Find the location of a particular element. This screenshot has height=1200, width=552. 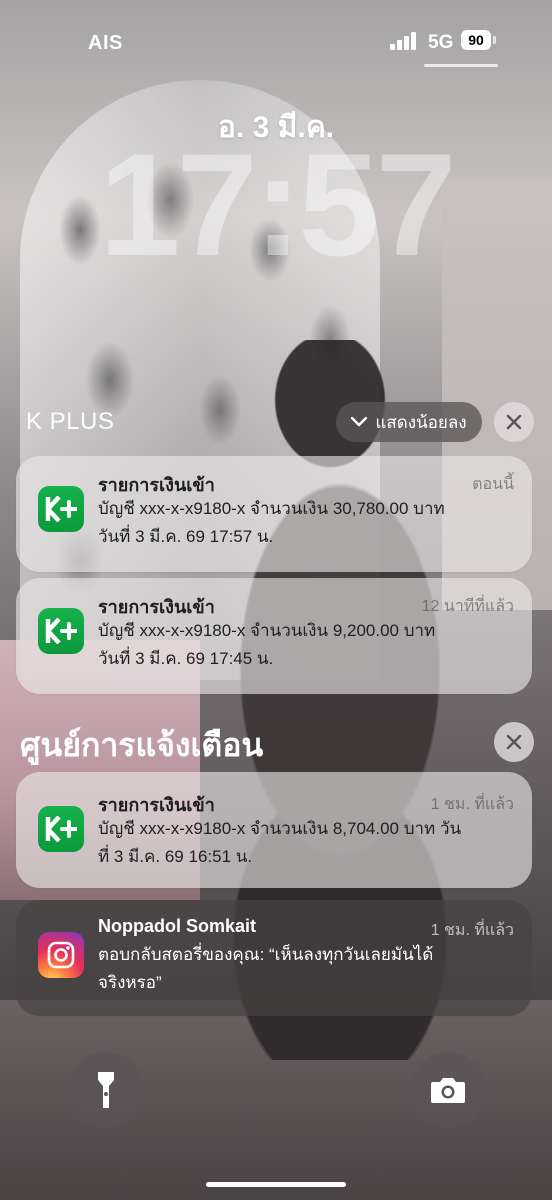

notification-body-line: ที่ 3 มี.ค. 69 16:51 น. is located at coordinates (175, 856).